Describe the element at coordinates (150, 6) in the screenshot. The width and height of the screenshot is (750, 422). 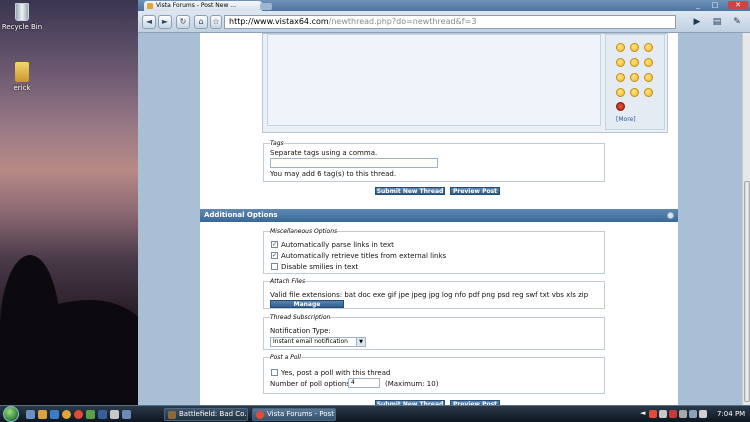
I see `vista-forums-favicon-icon` at that location.